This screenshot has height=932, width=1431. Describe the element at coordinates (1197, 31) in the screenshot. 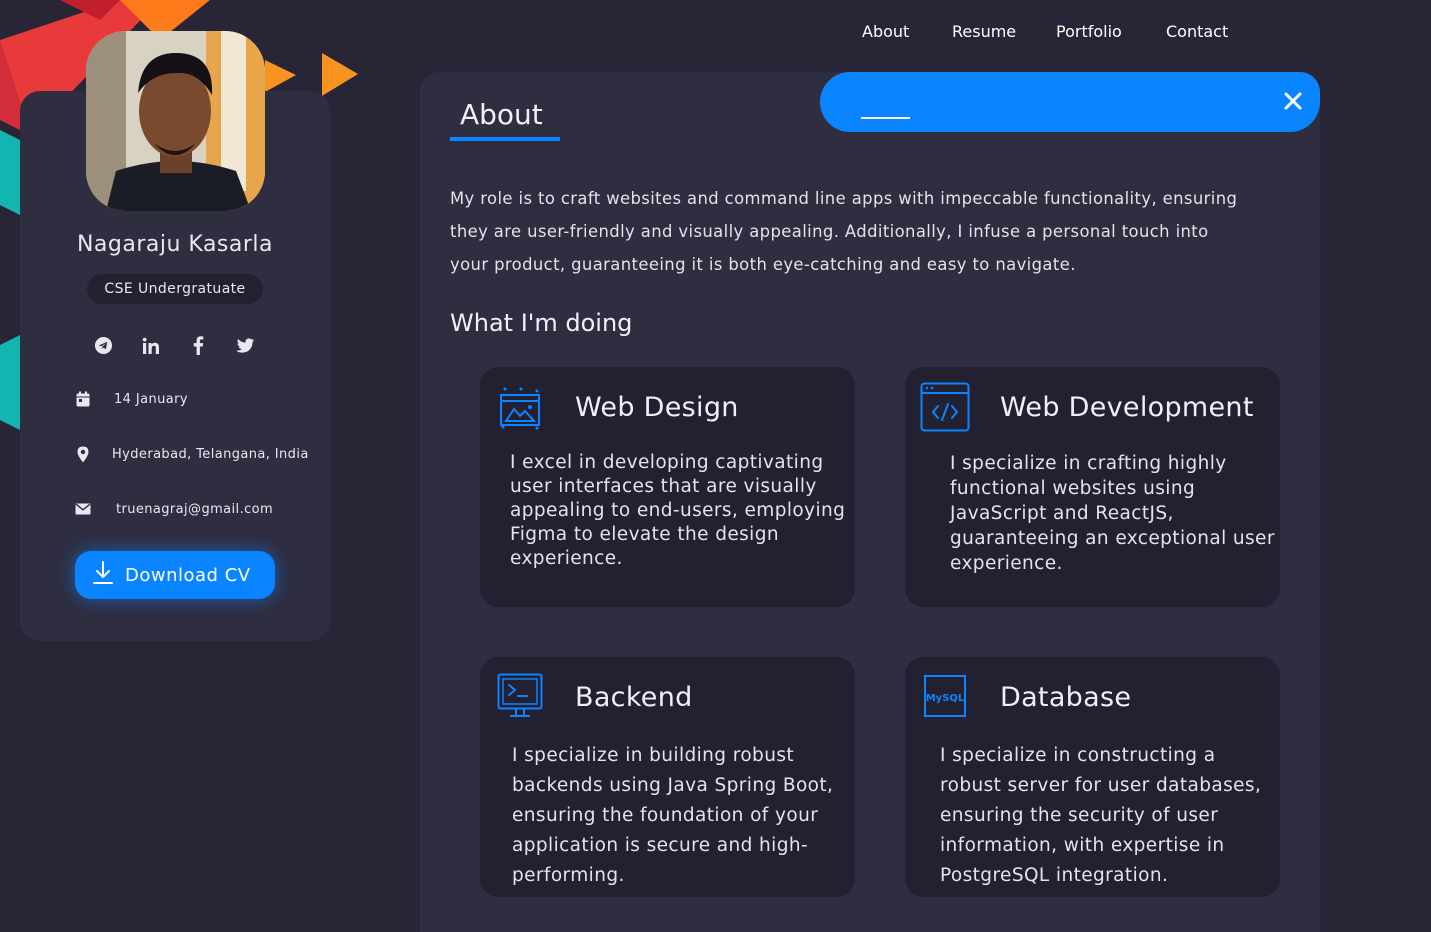

I see `nav-contact: Contact` at that location.